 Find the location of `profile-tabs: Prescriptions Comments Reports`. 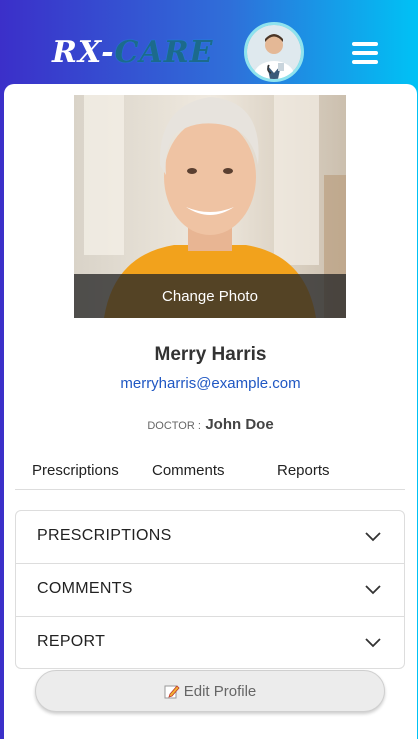

profile-tabs: Prescriptions Comments Reports is located at coordinates (210, 472).